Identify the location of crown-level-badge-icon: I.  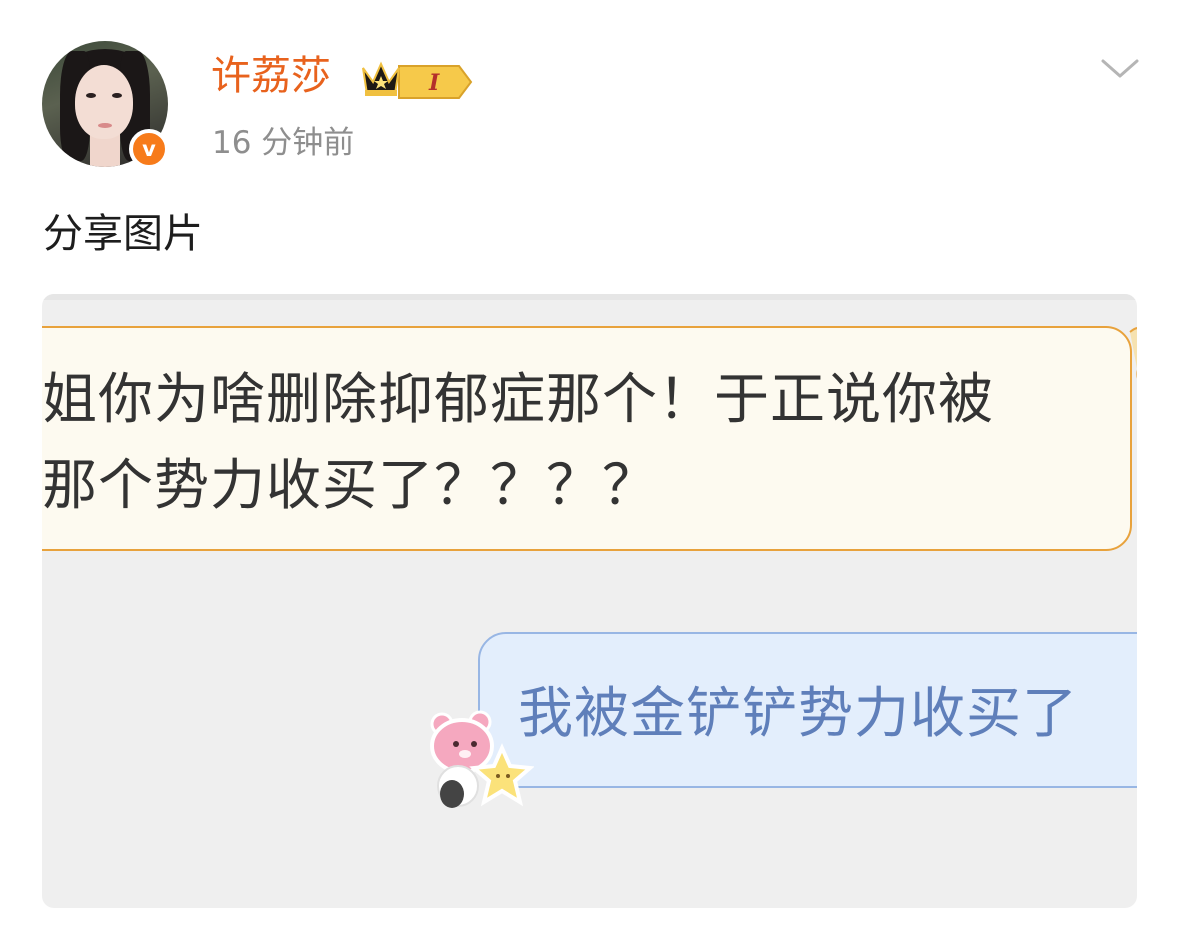
(416, 76).